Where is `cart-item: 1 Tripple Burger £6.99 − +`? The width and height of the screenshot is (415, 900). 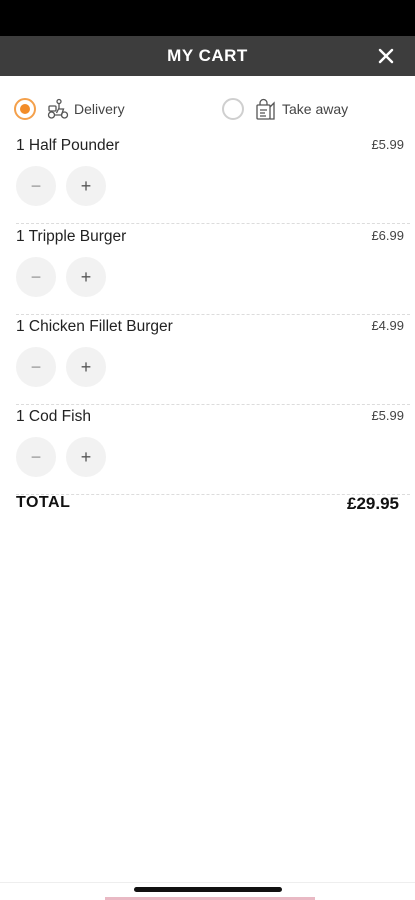
cart-item: 1 Tripple Burger £6.99 − + is located at coordinates (213, 270).